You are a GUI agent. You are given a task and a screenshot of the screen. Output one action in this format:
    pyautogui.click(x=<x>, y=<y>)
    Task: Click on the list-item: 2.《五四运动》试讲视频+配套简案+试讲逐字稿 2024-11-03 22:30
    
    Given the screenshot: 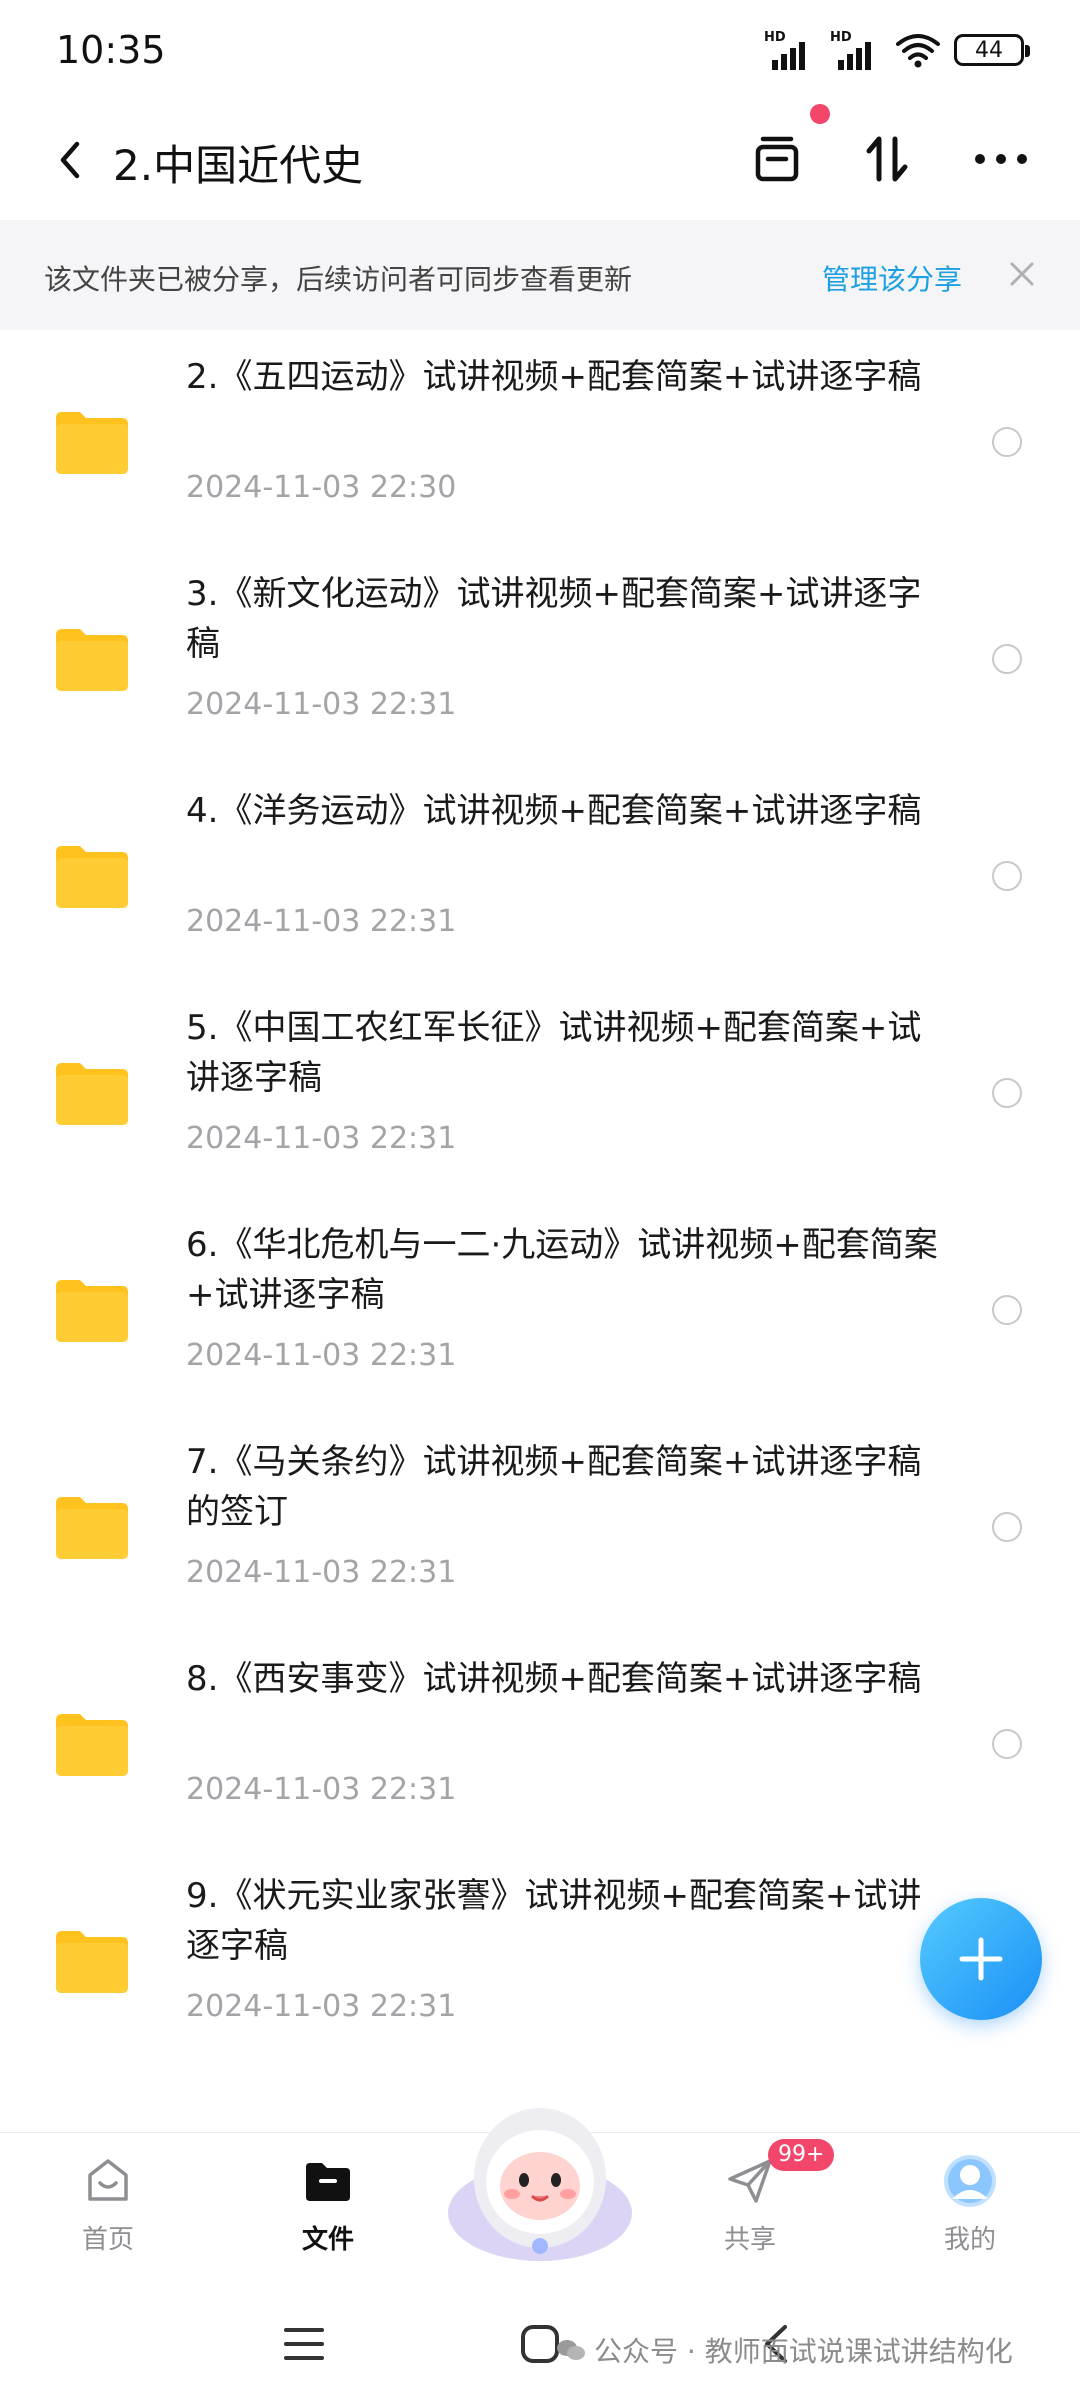 What is the action you would take?
    pyautogui.click(x=540, y=448)
    